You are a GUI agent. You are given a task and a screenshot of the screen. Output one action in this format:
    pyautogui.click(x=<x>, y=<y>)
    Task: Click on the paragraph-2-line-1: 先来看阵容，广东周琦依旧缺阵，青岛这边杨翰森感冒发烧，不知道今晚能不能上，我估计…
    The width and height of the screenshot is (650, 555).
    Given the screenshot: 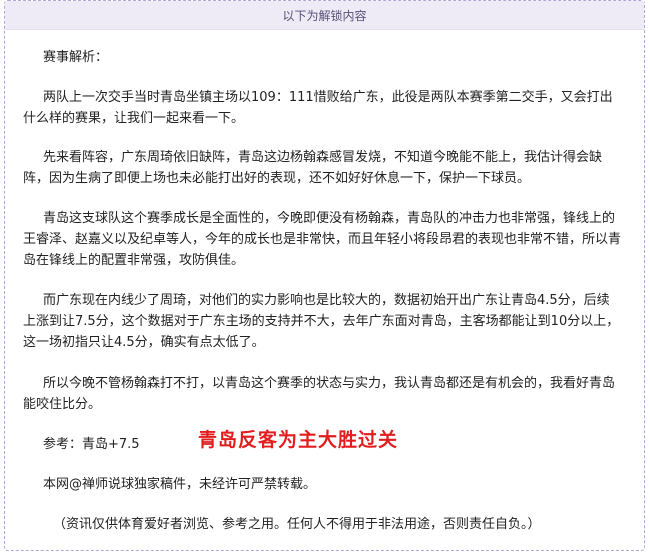 What is the action you would take?
    pyautogui.click(x=323, y=157)
    